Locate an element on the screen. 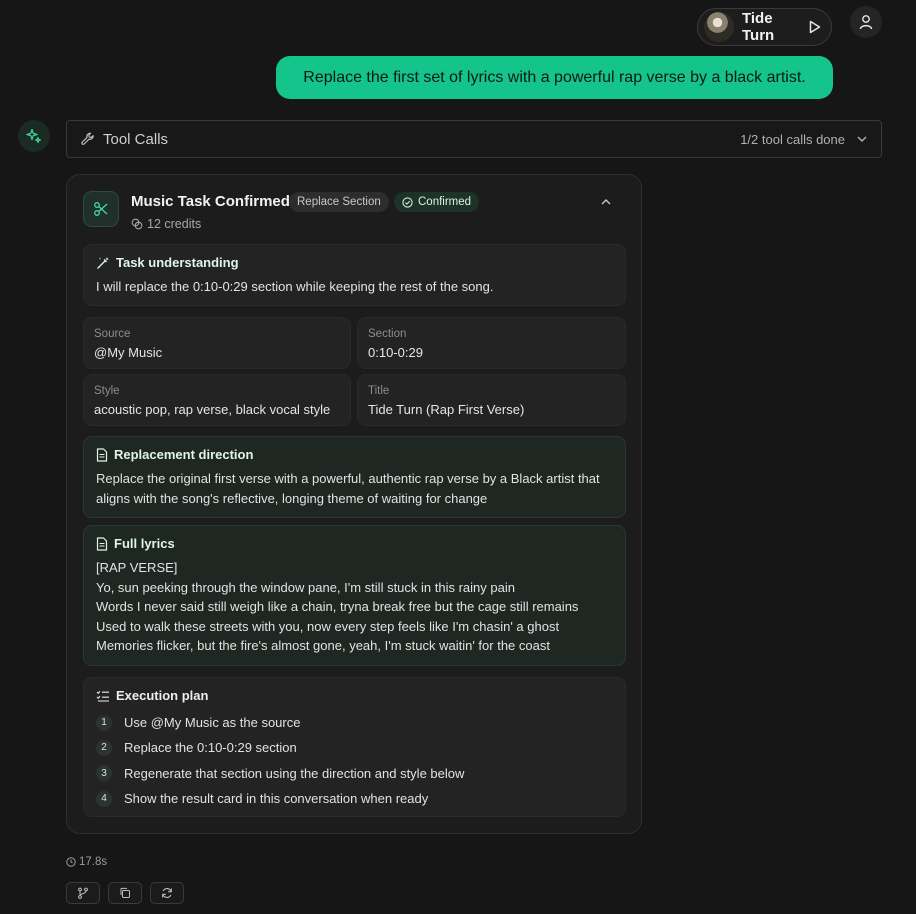  step-number: 4 is located at coordinates (104, 798).